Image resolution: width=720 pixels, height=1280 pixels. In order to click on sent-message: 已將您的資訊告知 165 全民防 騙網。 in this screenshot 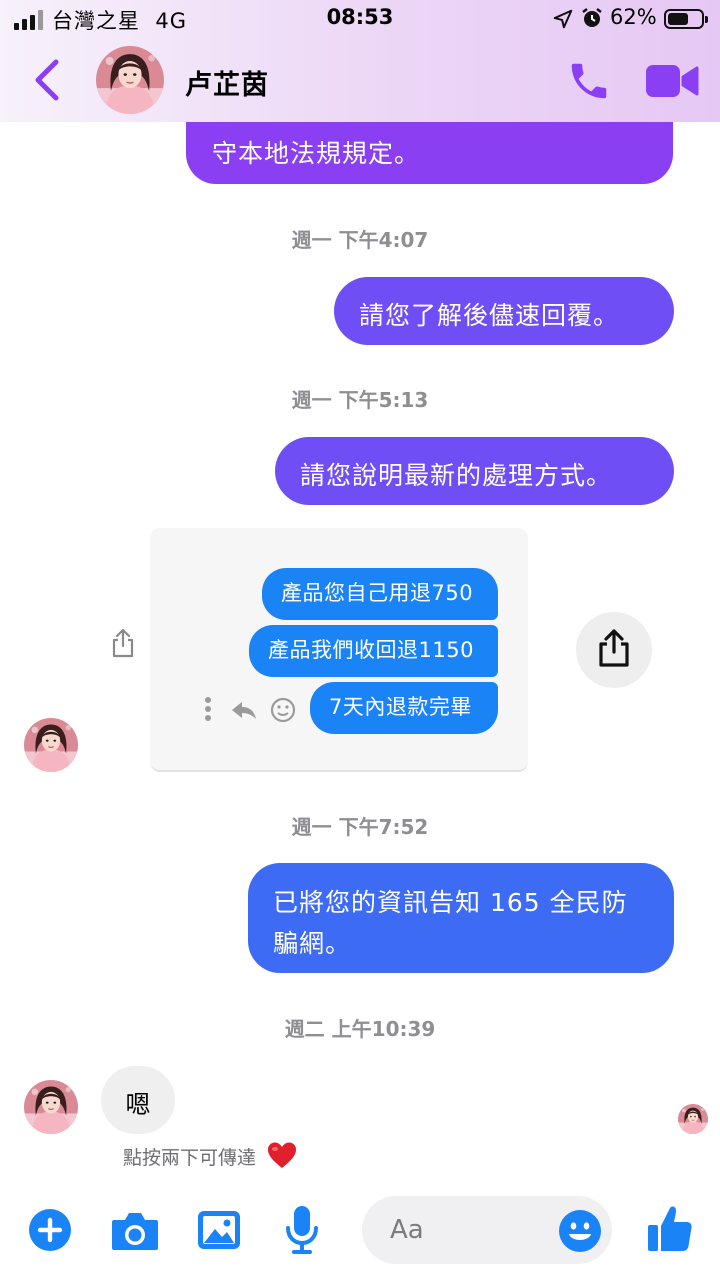, I will do `click(461, 918)`.